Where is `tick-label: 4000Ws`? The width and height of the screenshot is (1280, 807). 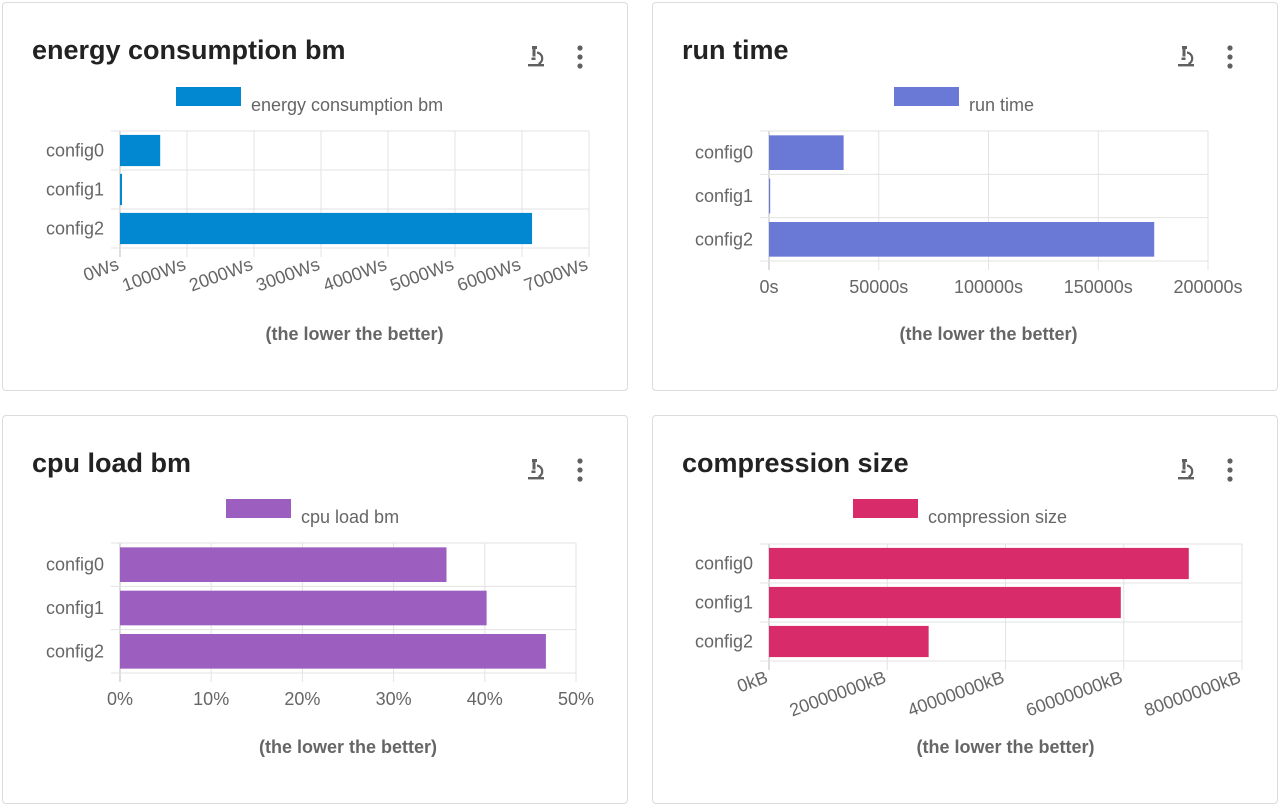
tick-label: 4000Ws is located at coordinates (354, 274).